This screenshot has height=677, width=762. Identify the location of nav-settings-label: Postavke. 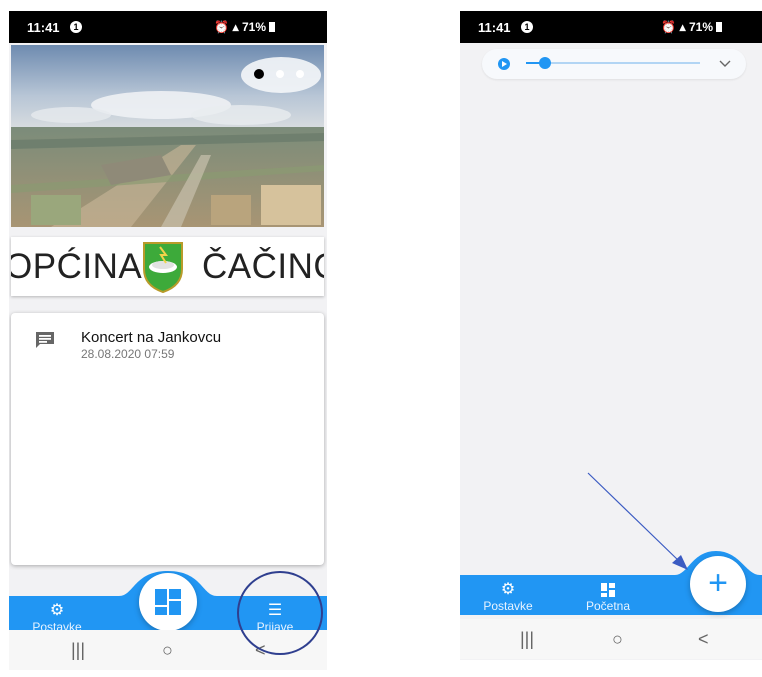
(508, 606).